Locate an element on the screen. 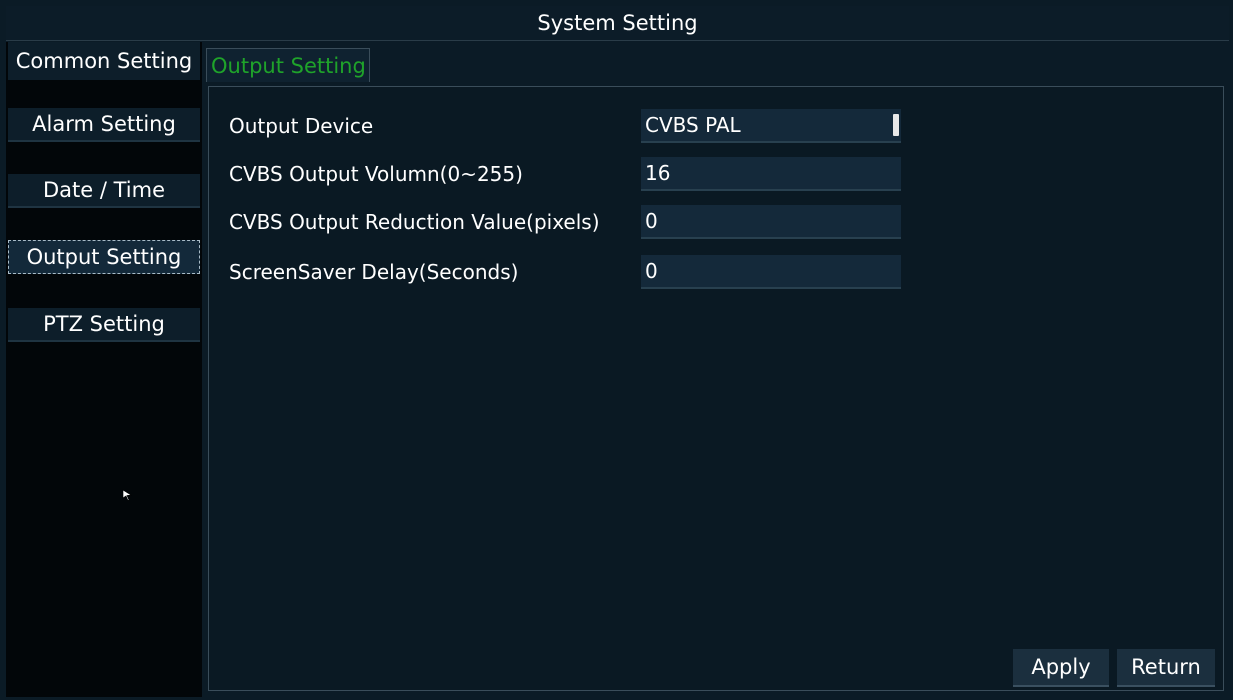 This screenshot has width=1233, height=700. tab-output-setting: Output Setting is located at coordinates (288, 65).